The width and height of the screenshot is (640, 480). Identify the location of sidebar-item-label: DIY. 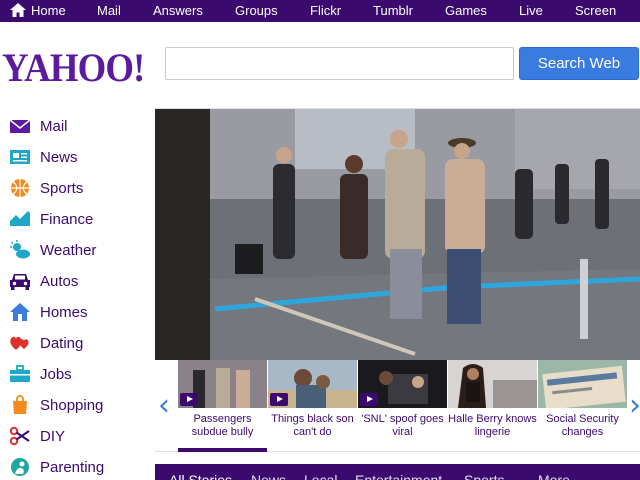
(53, 436).